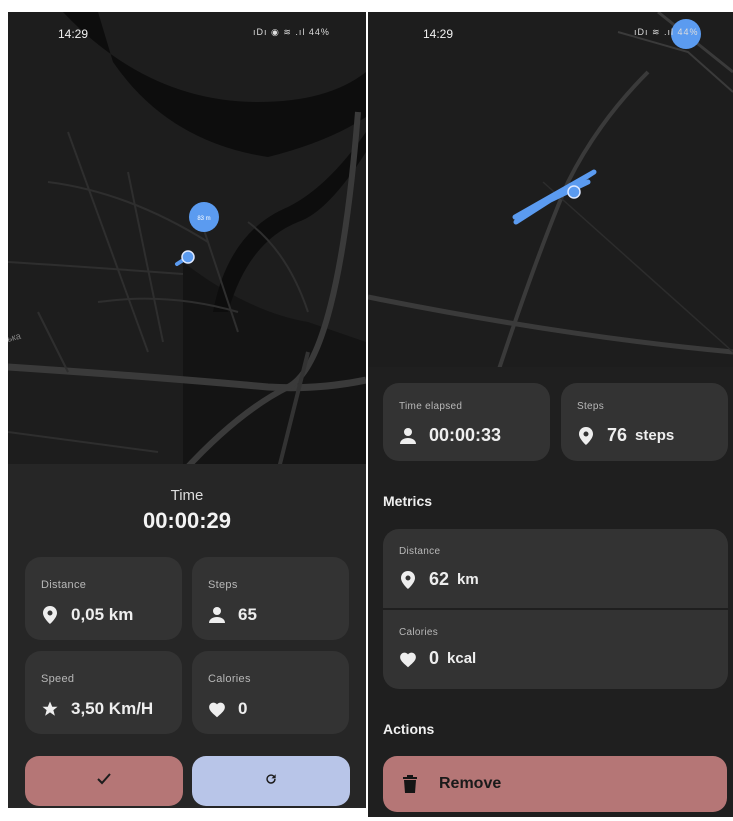 The width and height of the screenshot is (733, 821). What do you see at coordinates (291, 32) in the screenshot?
I see `status-icons: ıDı ◉ ≋ .ıl 44%` at bounding box center [291, 32].